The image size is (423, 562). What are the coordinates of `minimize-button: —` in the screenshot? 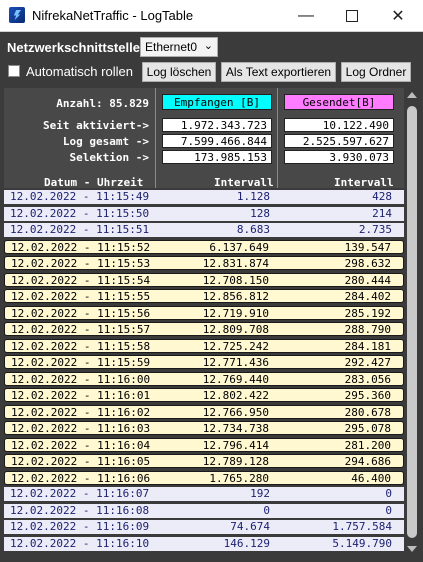 It's located at (306, 15).